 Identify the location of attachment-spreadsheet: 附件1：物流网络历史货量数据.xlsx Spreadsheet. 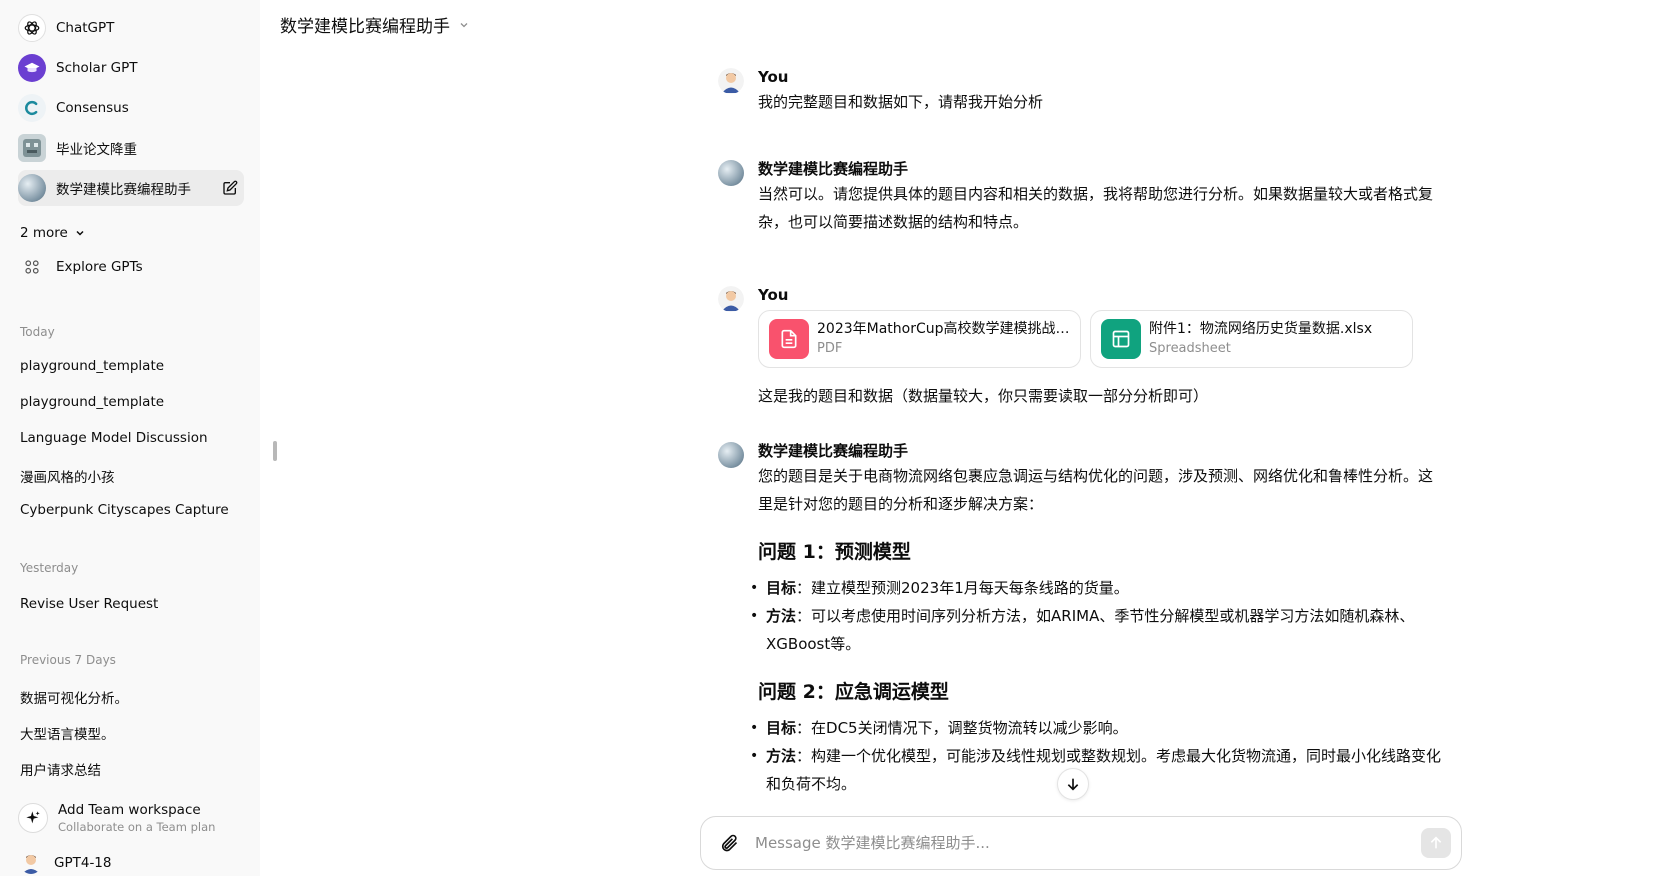
(1251, 339).